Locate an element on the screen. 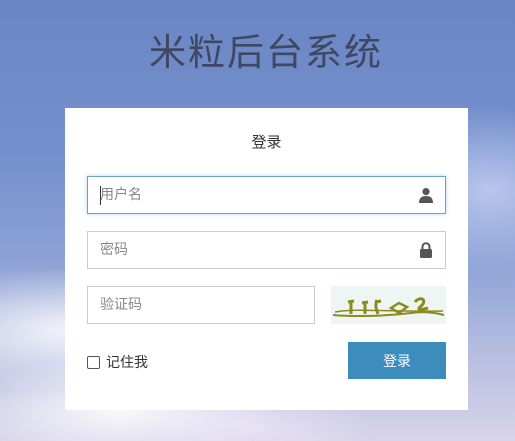  remember-me: 记住我 is located at coordinates (117, 362).